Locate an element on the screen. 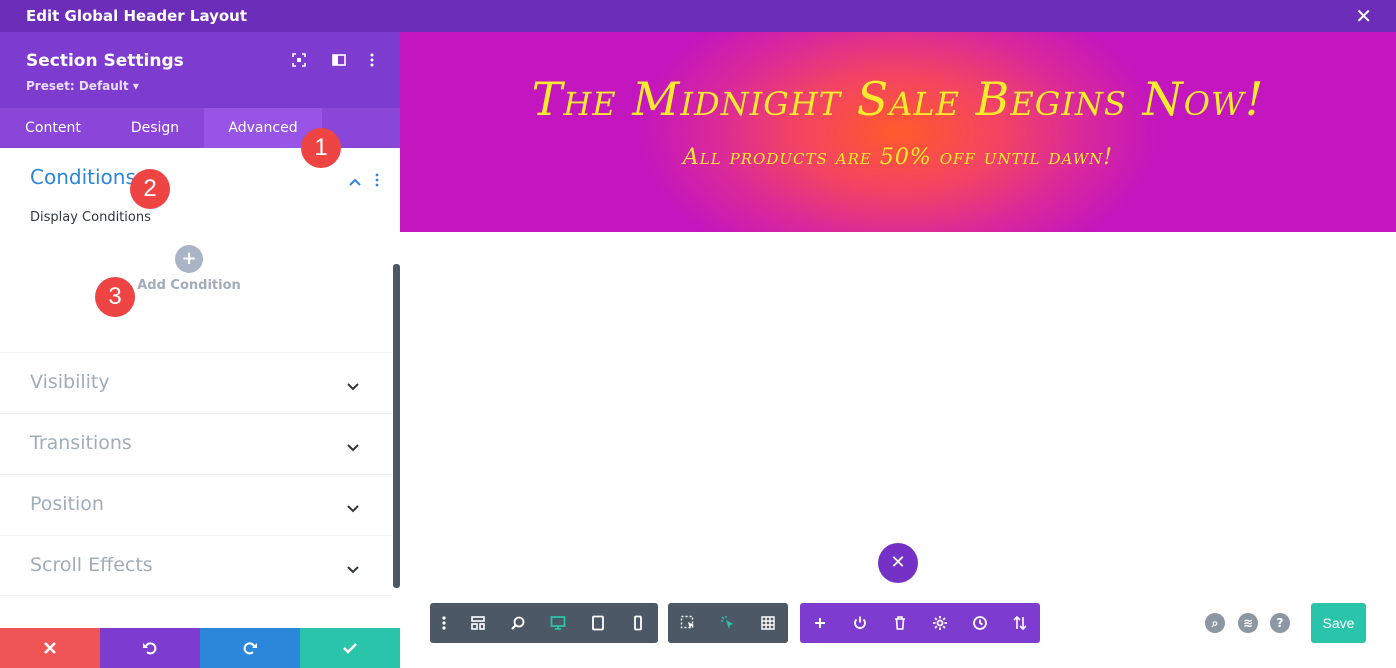  close-icon: ✕ is located at coordinates (1363, 16).